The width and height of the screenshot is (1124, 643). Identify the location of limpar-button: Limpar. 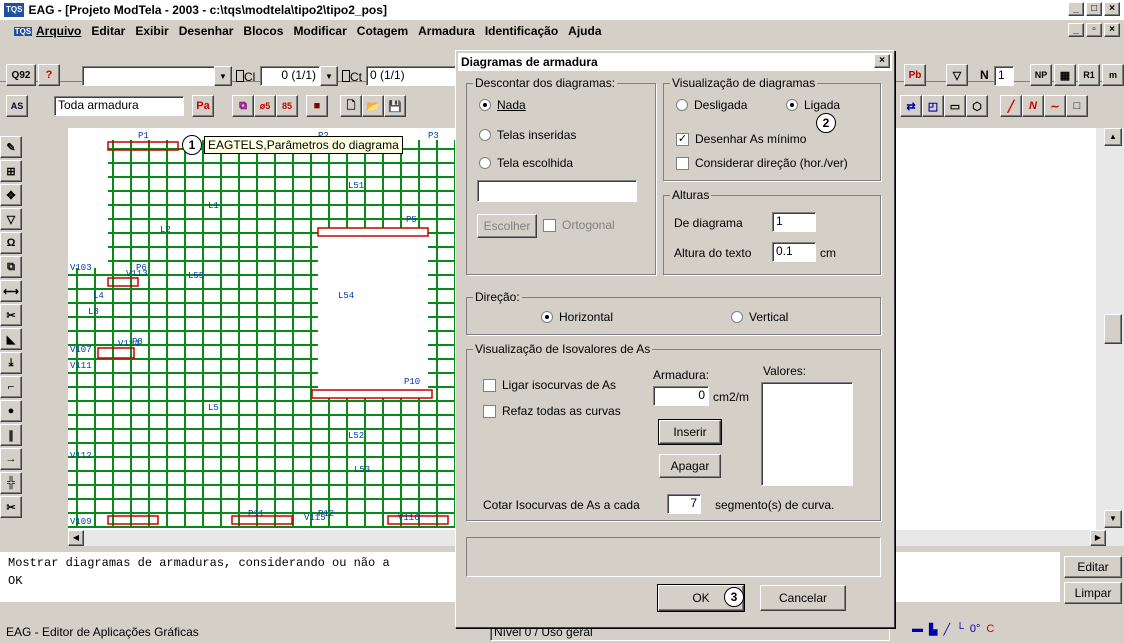
(1093, 593).